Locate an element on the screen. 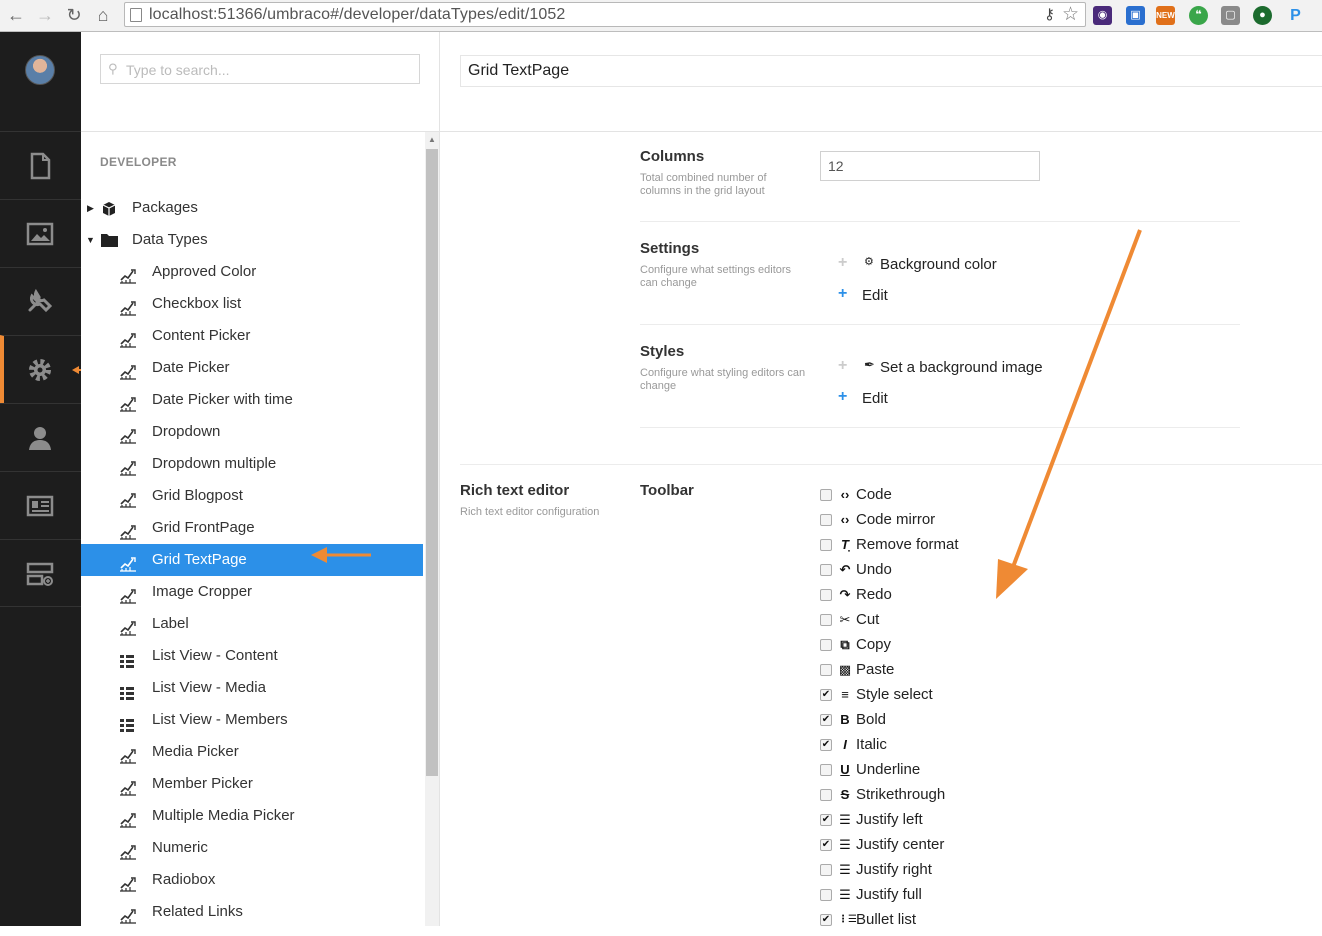 The image size is (1322, 936). tree-node-datatype: Multiple Media Picker is located at coordinates (252, 816).